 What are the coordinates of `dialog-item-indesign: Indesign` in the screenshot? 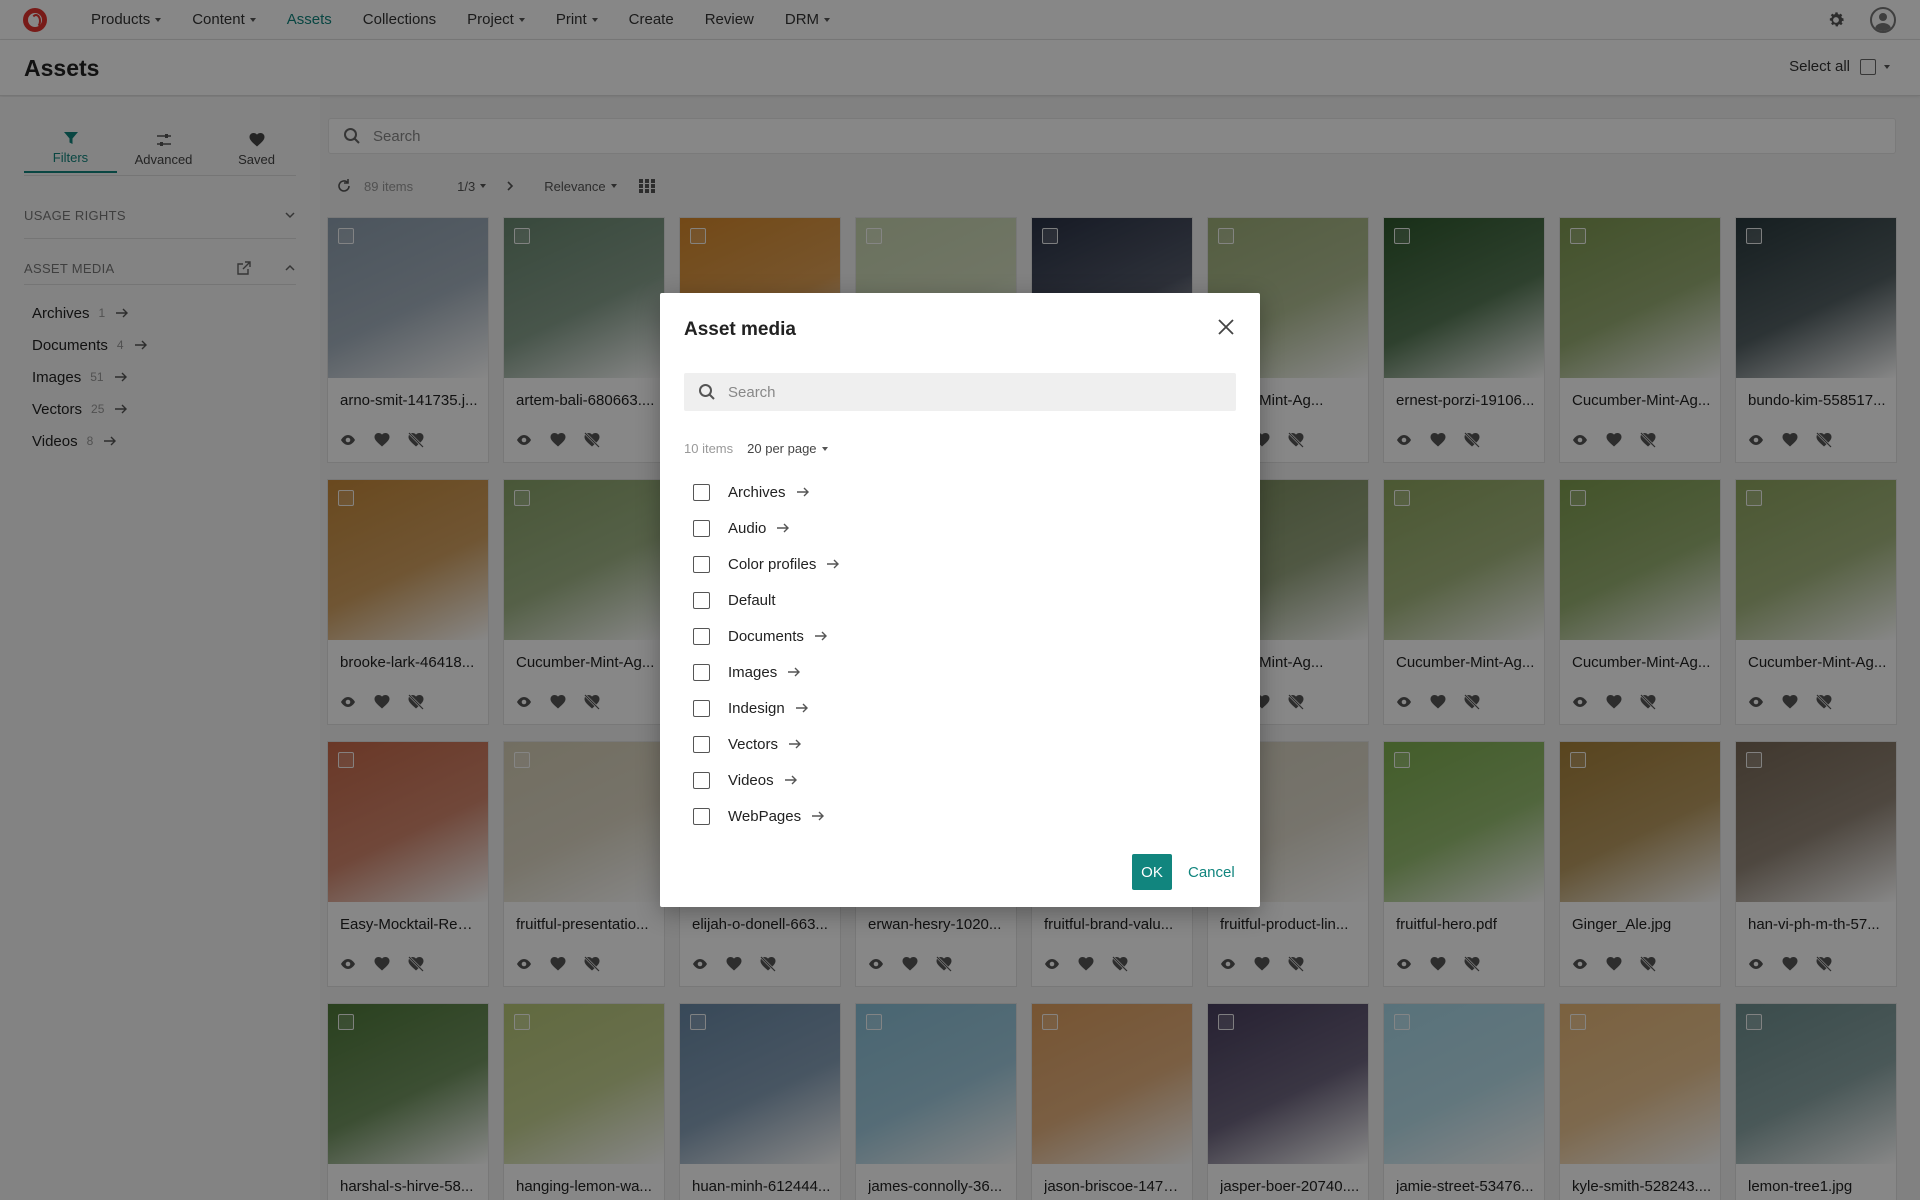 It's located at (766, 708).